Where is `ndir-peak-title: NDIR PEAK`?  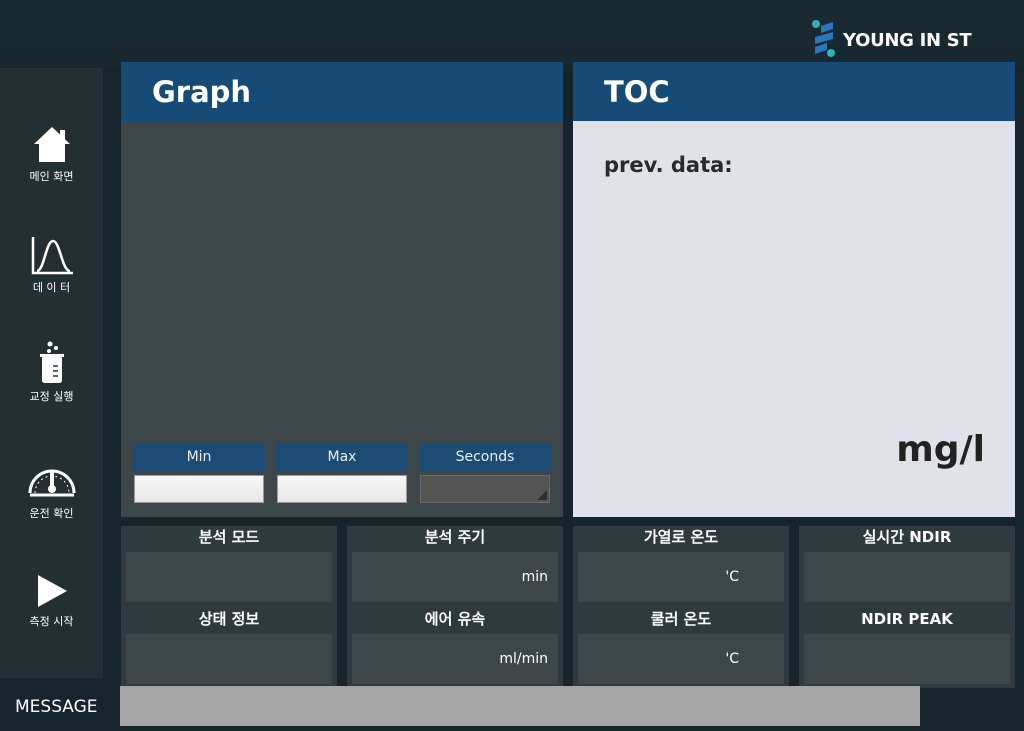 ndir-peak-title: NDIR PEAK is located at coordinates (907, 619).